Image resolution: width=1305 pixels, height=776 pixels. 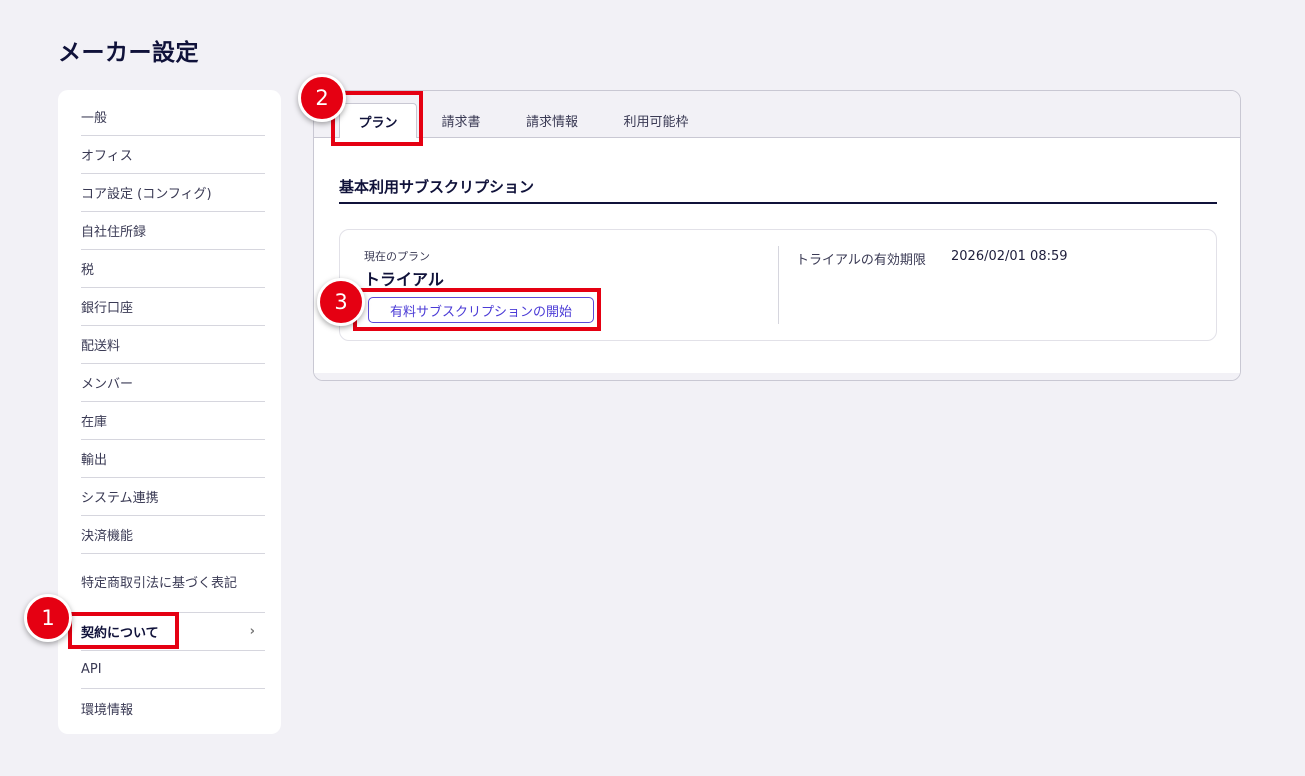 I want to click on sidebar-item-label: メンバー, so click(x=107, y=384).